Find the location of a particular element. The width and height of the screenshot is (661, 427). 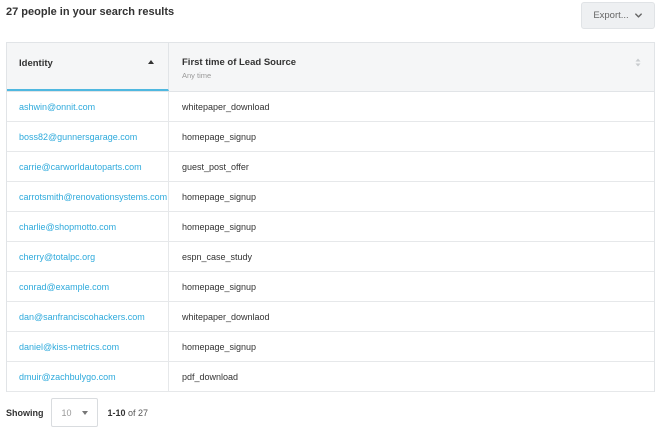

identity-link: carrotsmith@renovationsystems.com is located at coordinates (88, 196).